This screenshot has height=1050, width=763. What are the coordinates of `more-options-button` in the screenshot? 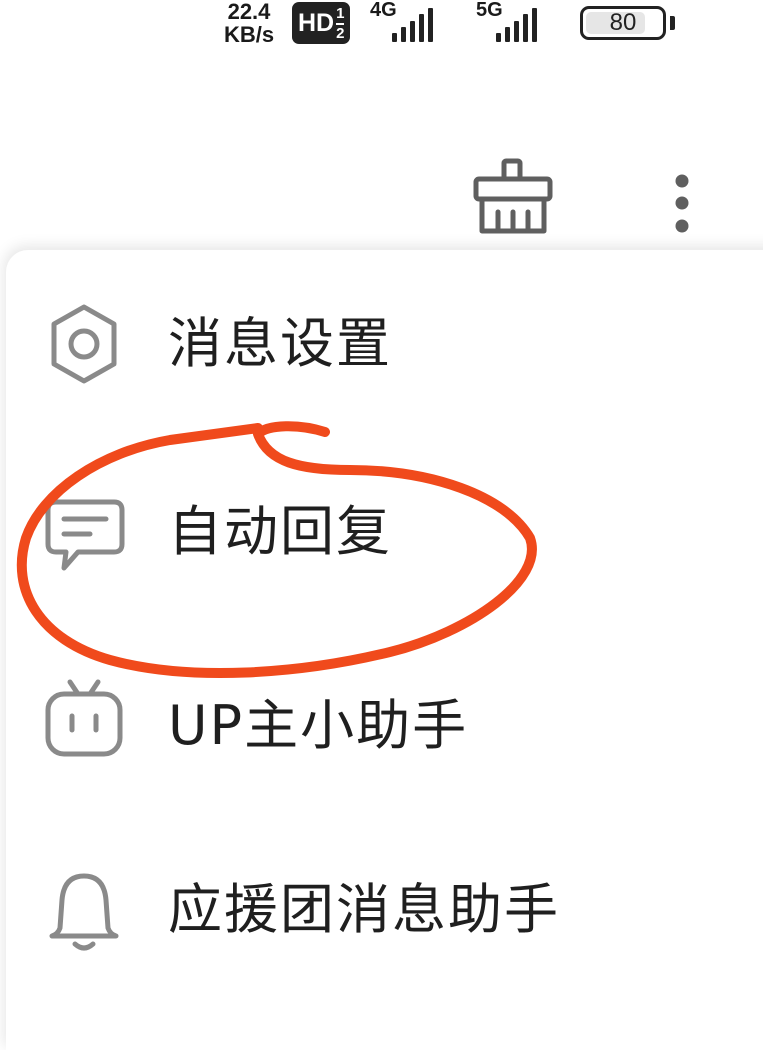 It's located at (682, 205).